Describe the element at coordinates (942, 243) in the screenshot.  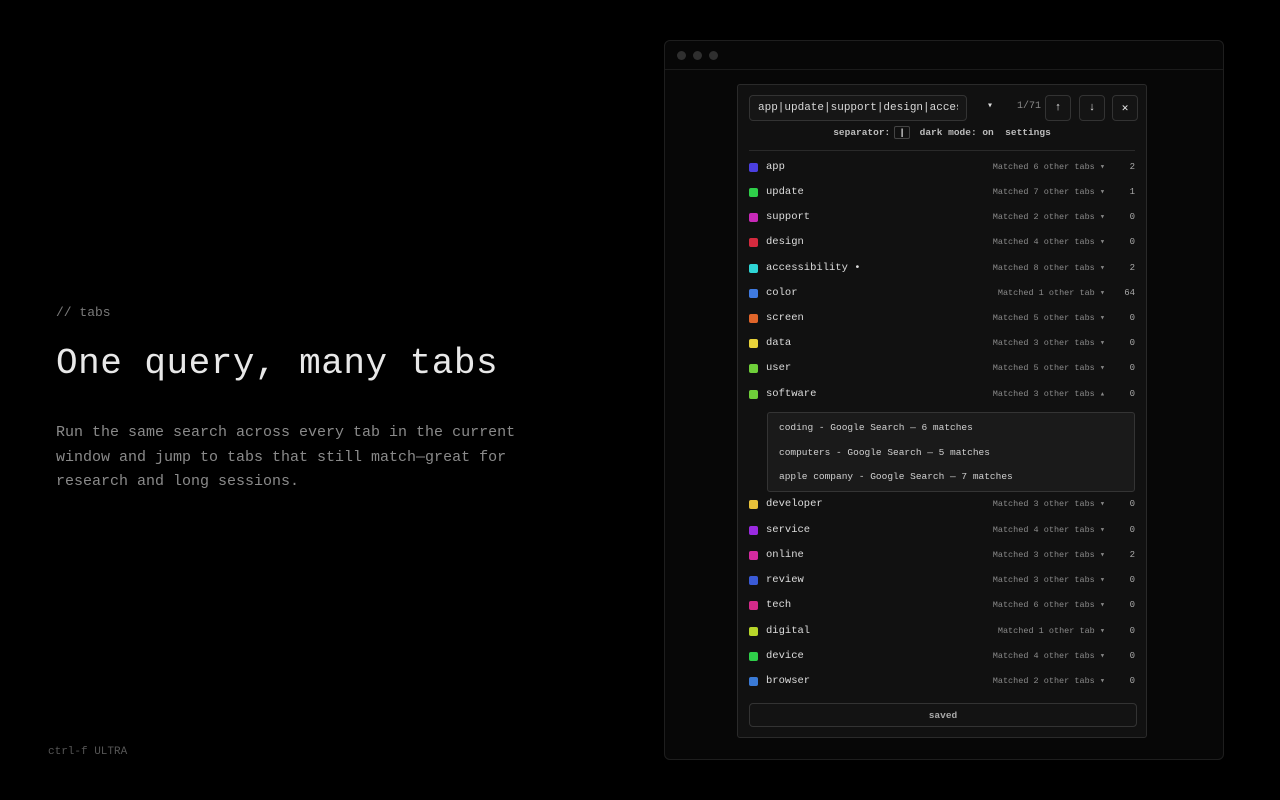
I see `term-row: design Matched 4 other tabs ▾ 0` at that location.